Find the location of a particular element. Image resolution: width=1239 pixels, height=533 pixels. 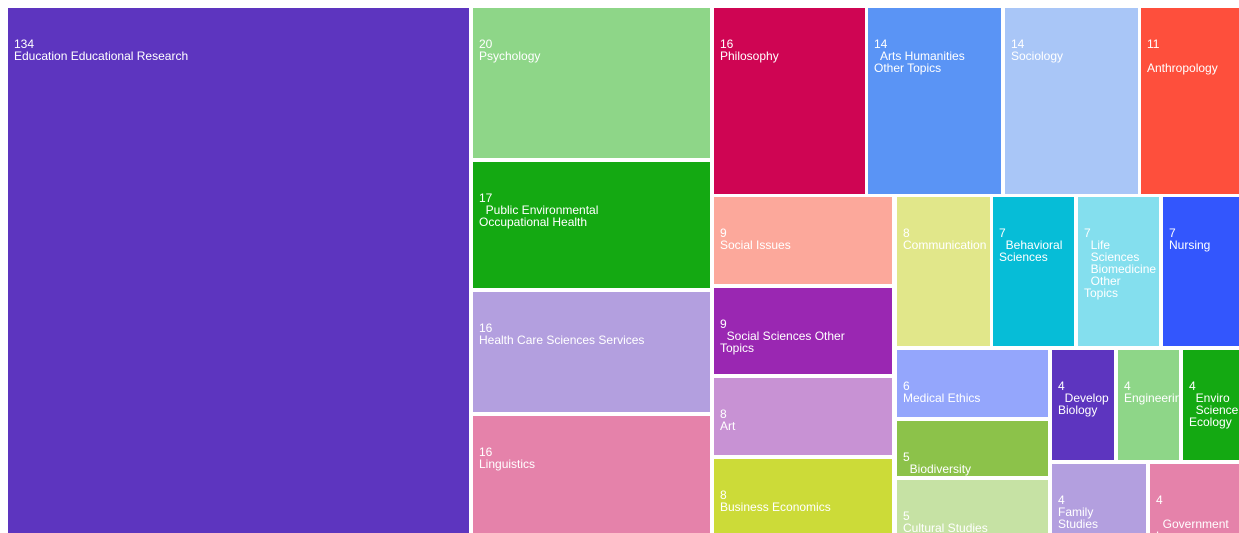

treemap-tile: 5 Biodiversity Conservation is located at coordinates (972, 448).